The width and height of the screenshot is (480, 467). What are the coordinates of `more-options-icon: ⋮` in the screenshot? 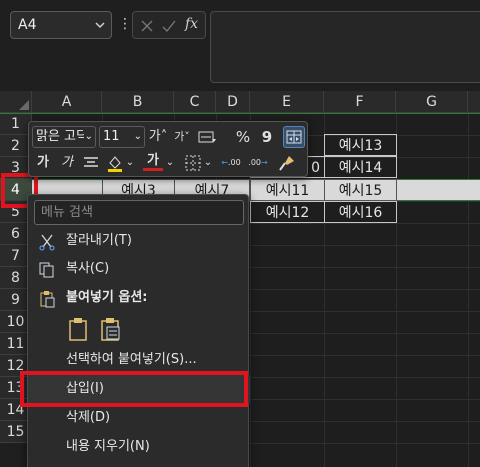 It's located at (125, 24).